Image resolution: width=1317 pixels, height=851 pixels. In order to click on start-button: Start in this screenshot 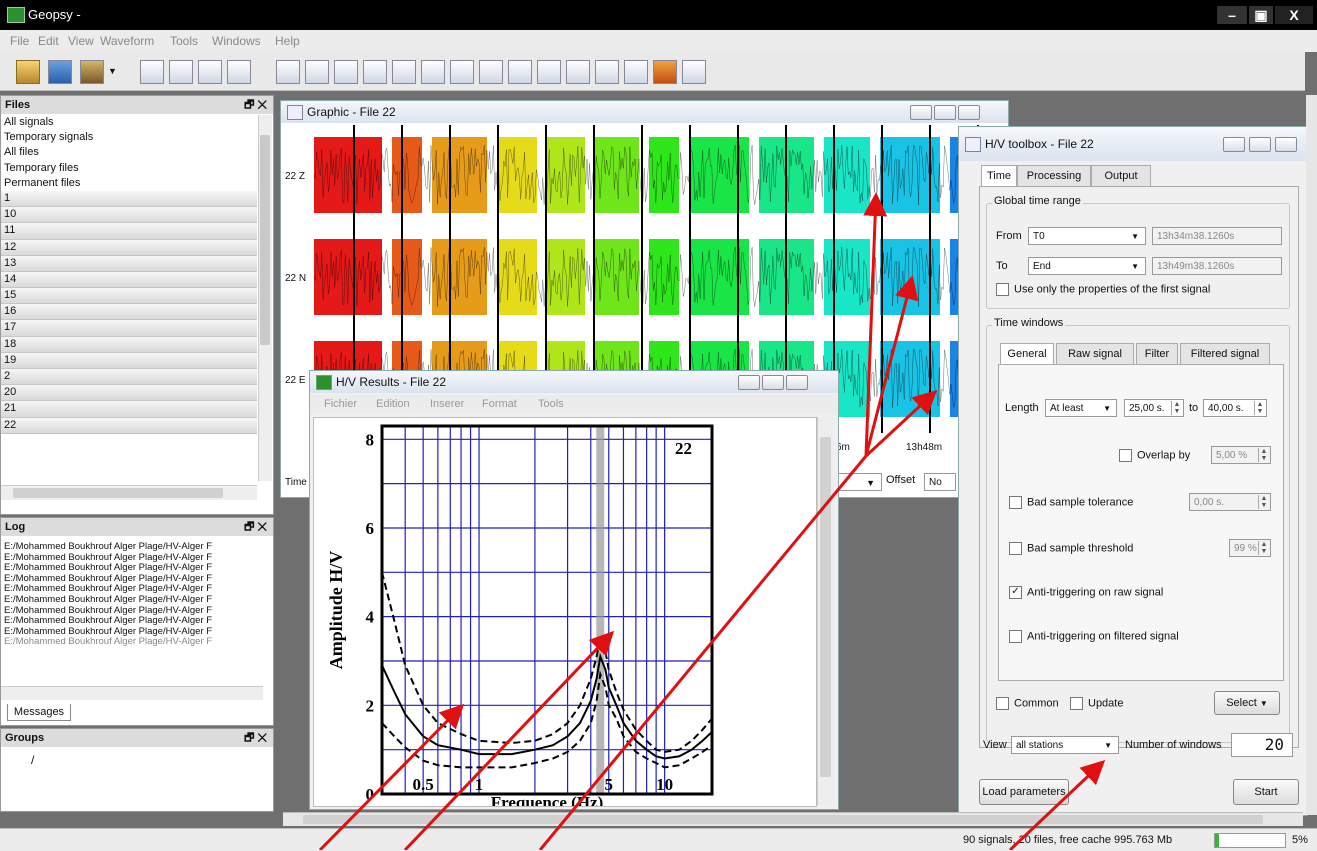, I will do `click(1266, 792)`.